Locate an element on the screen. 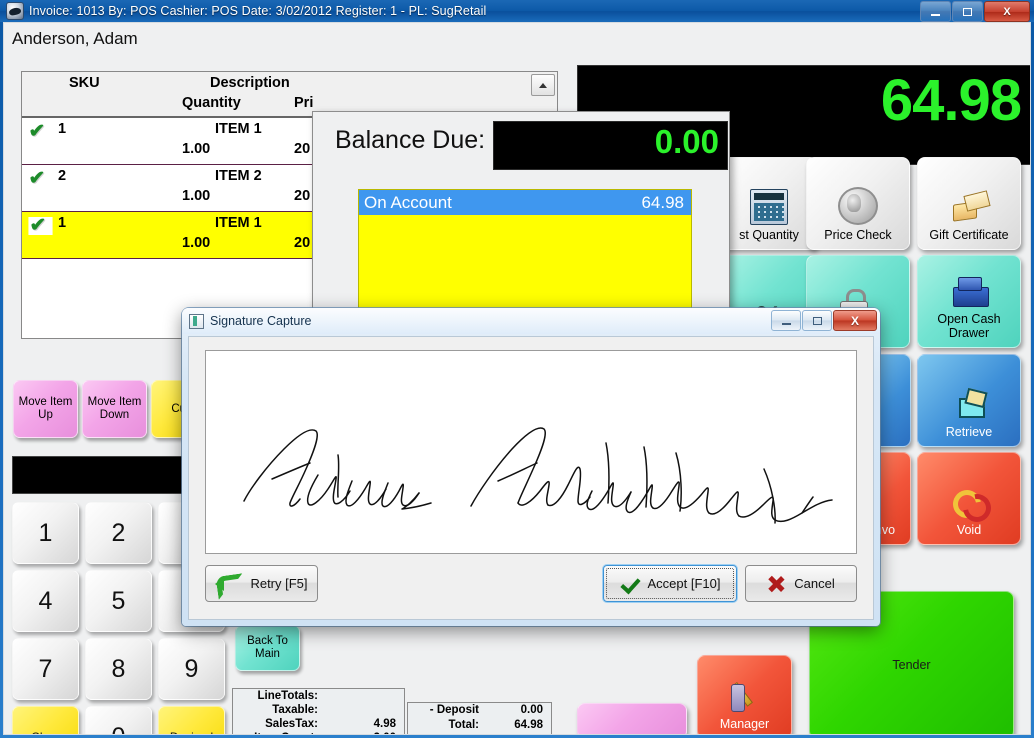 This screenshot has width=1034, height=738. open-cash-drawer-button: Open Cash Drawer is located at coordinates (969, 301).